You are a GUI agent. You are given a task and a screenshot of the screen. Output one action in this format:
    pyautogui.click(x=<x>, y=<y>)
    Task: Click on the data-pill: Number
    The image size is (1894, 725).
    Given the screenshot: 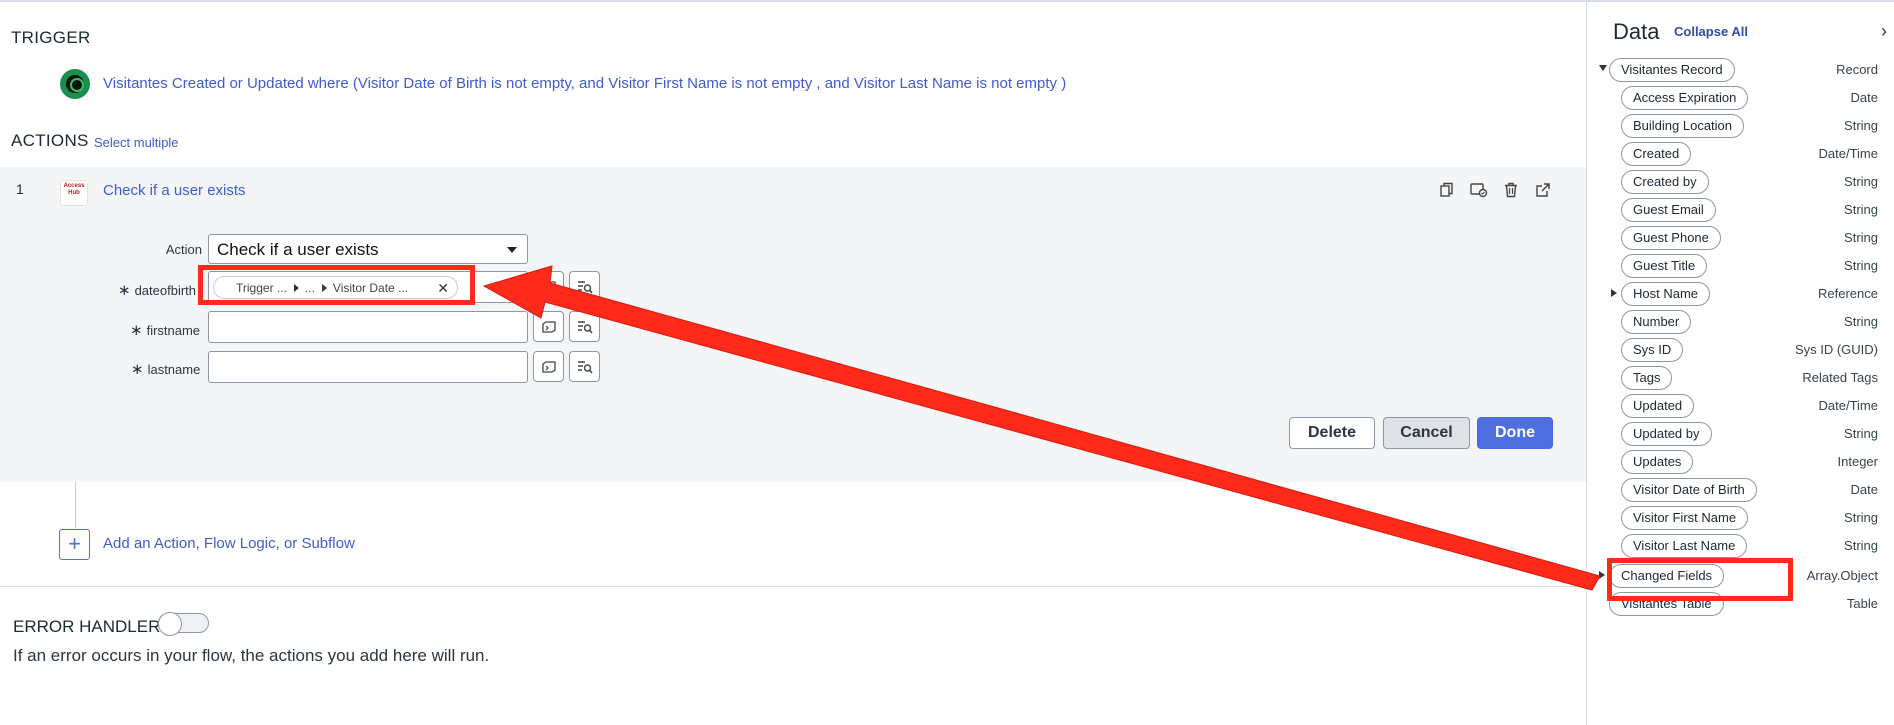 What is the action you would take?
    pyautogui.click(x=1656, y=322)
    